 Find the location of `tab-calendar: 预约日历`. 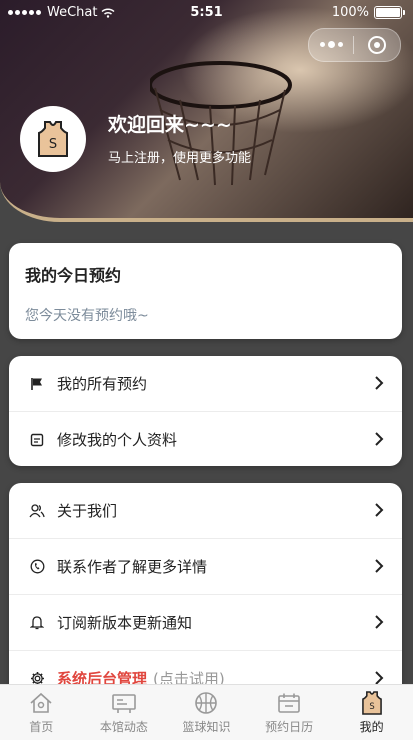

tab-calendar: 预约日历 is located at coordinates (289, 712).